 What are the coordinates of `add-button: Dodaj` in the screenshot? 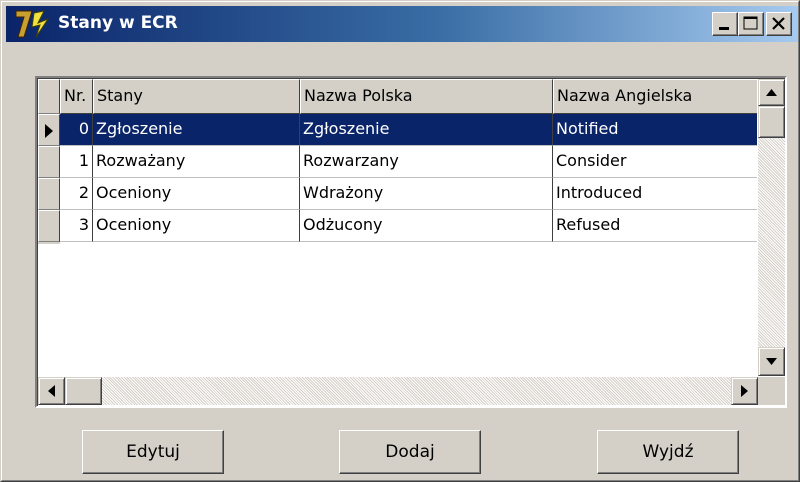 It's located at (410, 452).